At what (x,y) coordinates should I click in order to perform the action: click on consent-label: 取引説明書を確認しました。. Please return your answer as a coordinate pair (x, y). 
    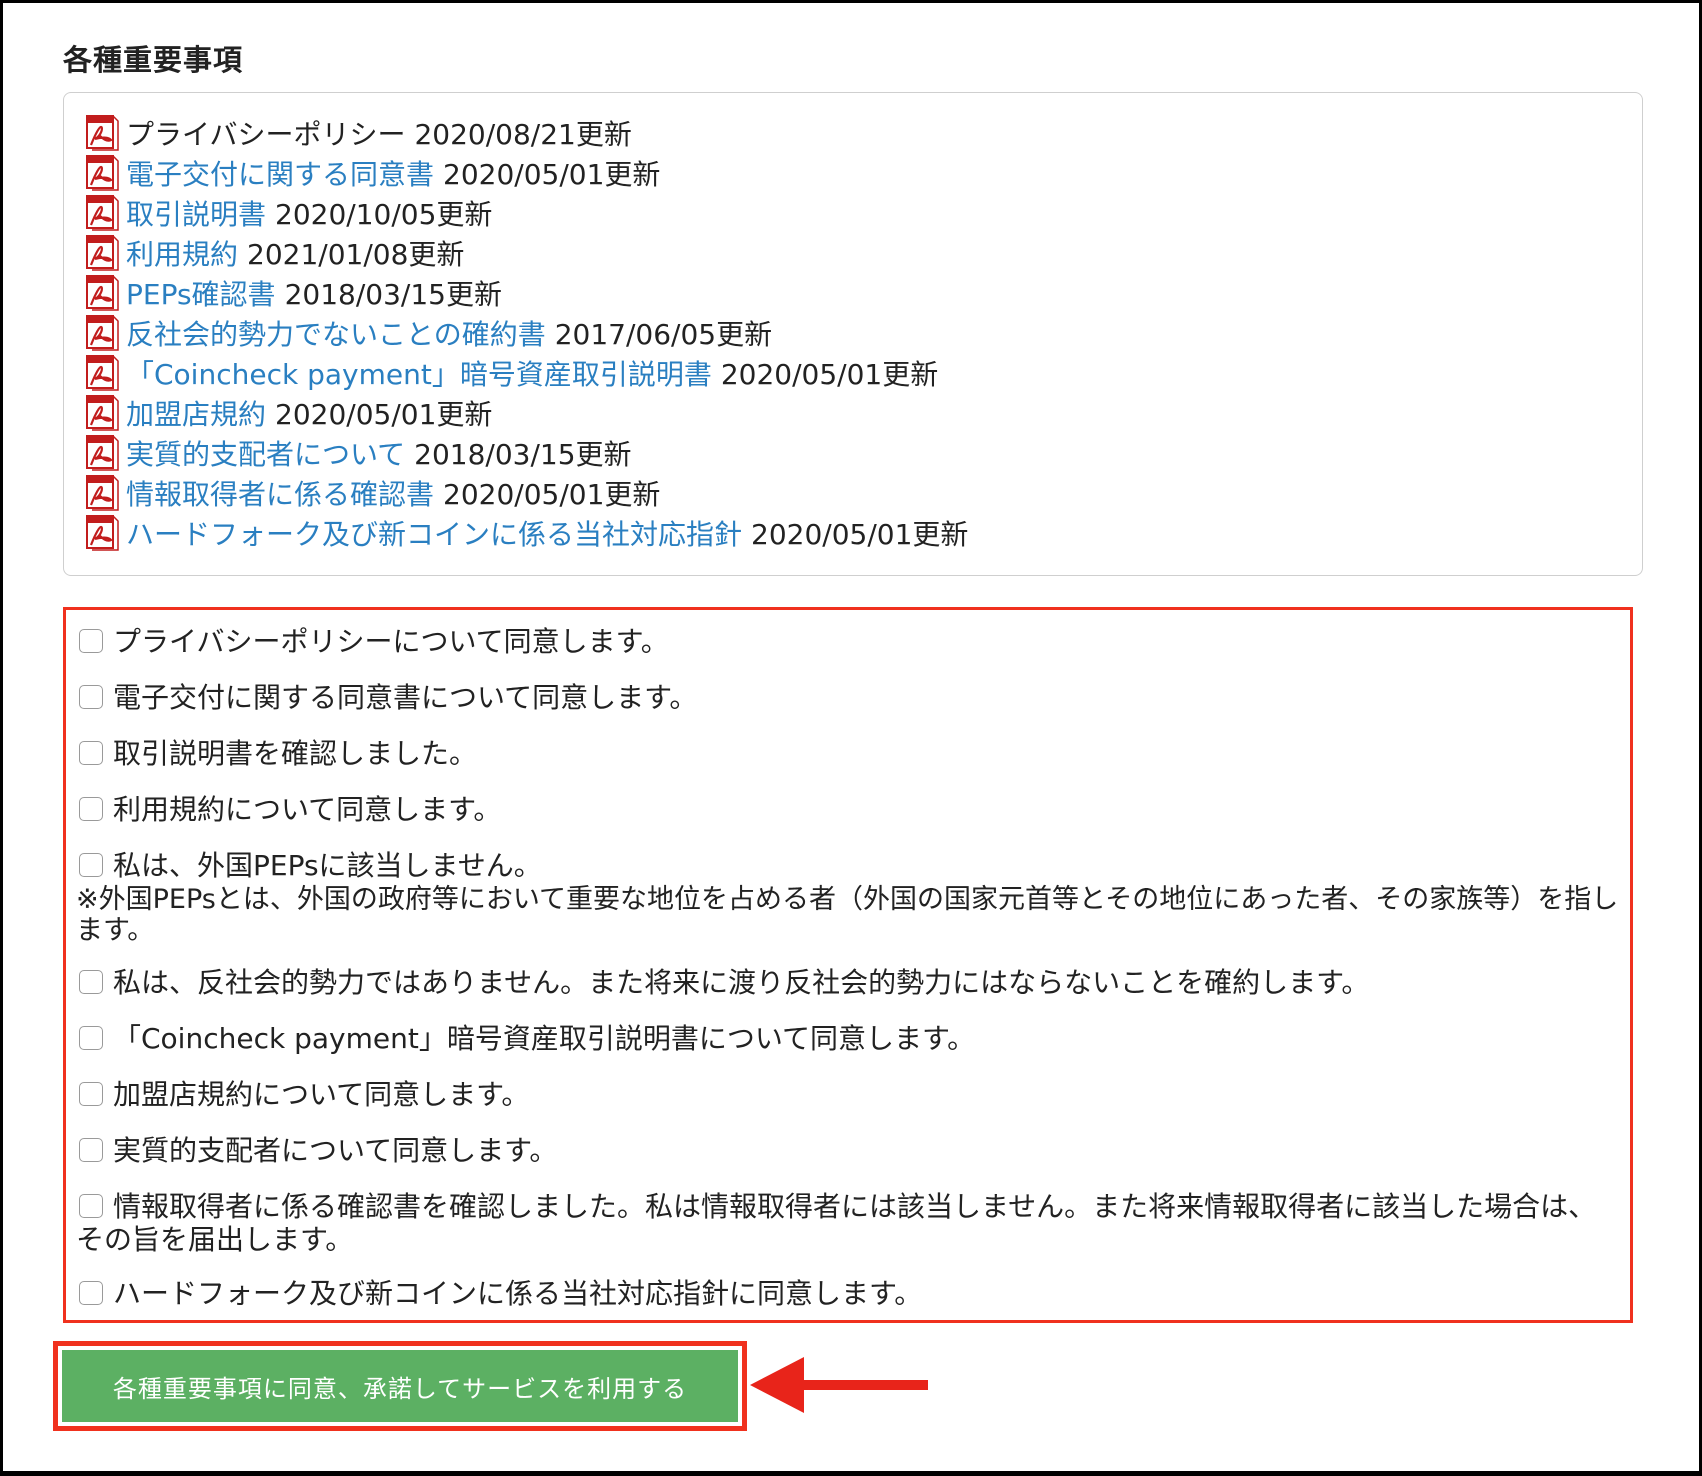
    Looking at the image, I should click on (295, 753).